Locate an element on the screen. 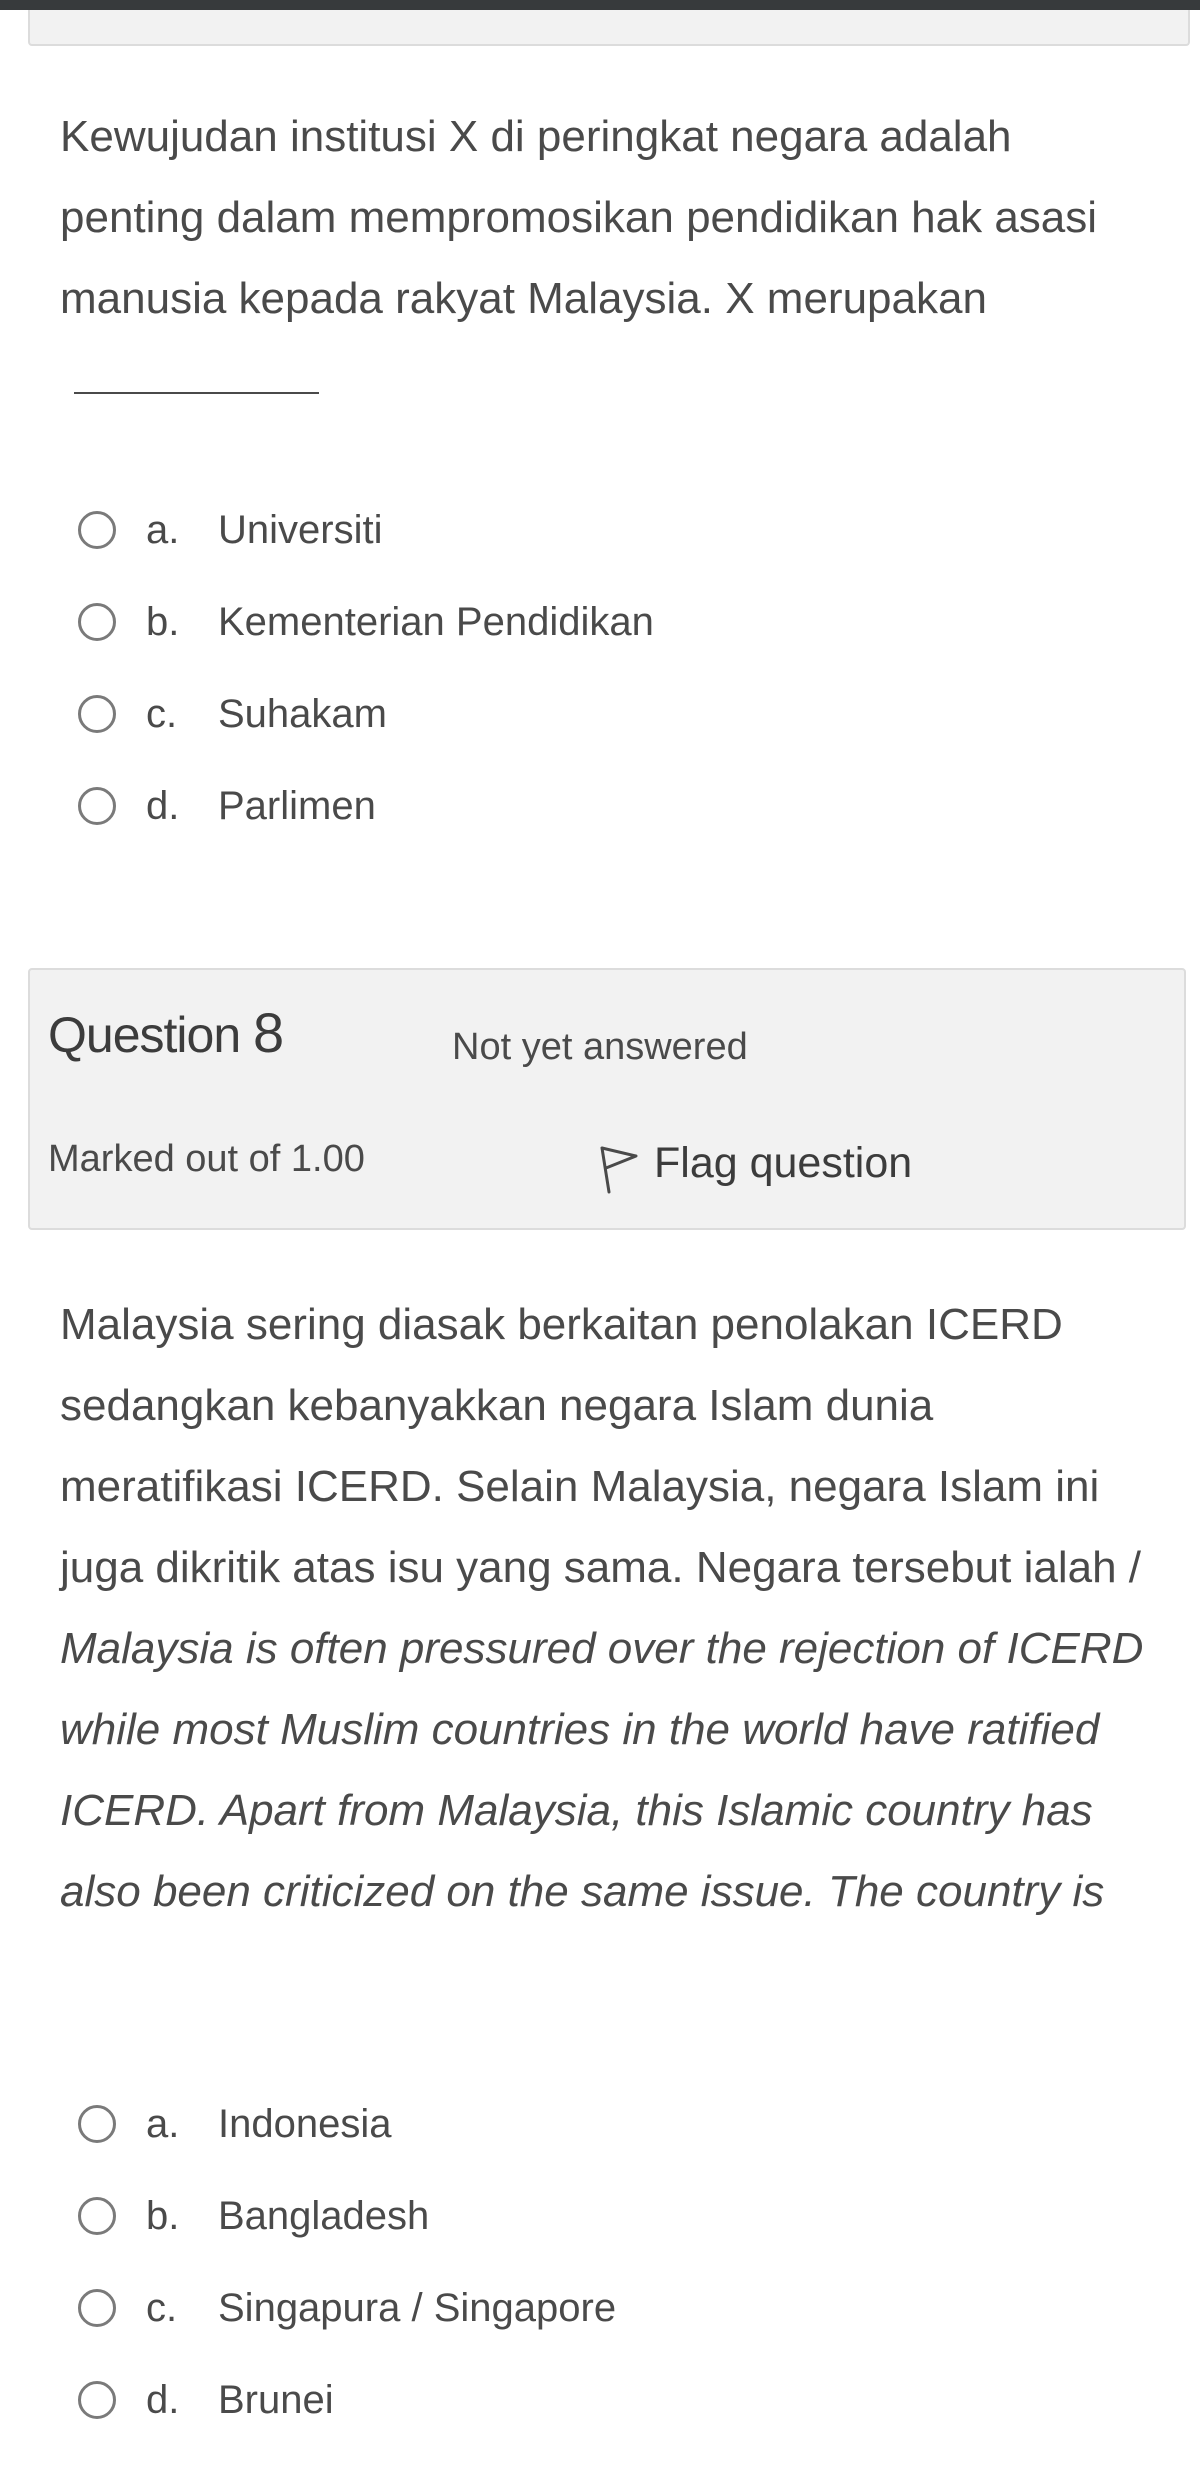 The image size is (1200, 2492). flag-question-button: Flag question is located at coordinates (755, 1163).